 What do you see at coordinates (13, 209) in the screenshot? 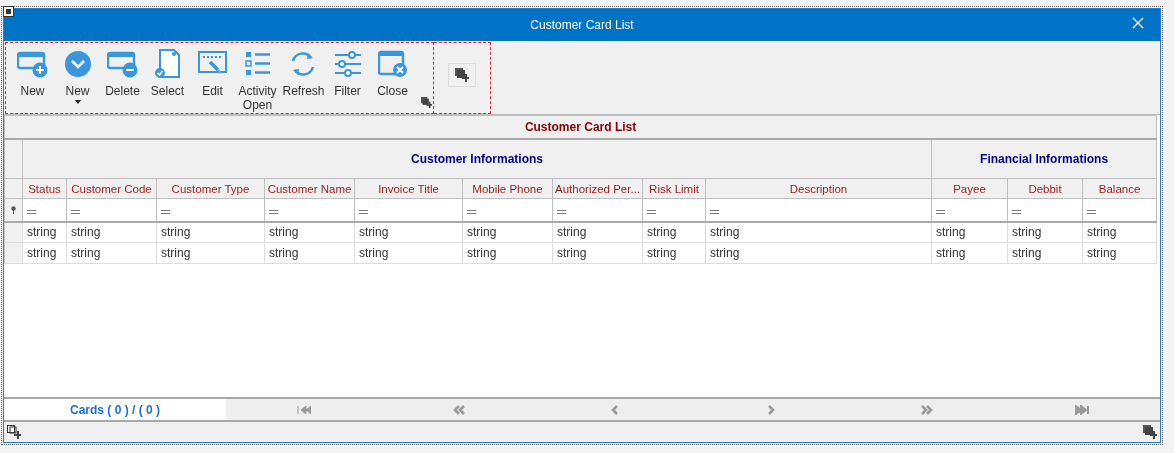
I see `pin-icon` at bounding box center [13, 209].